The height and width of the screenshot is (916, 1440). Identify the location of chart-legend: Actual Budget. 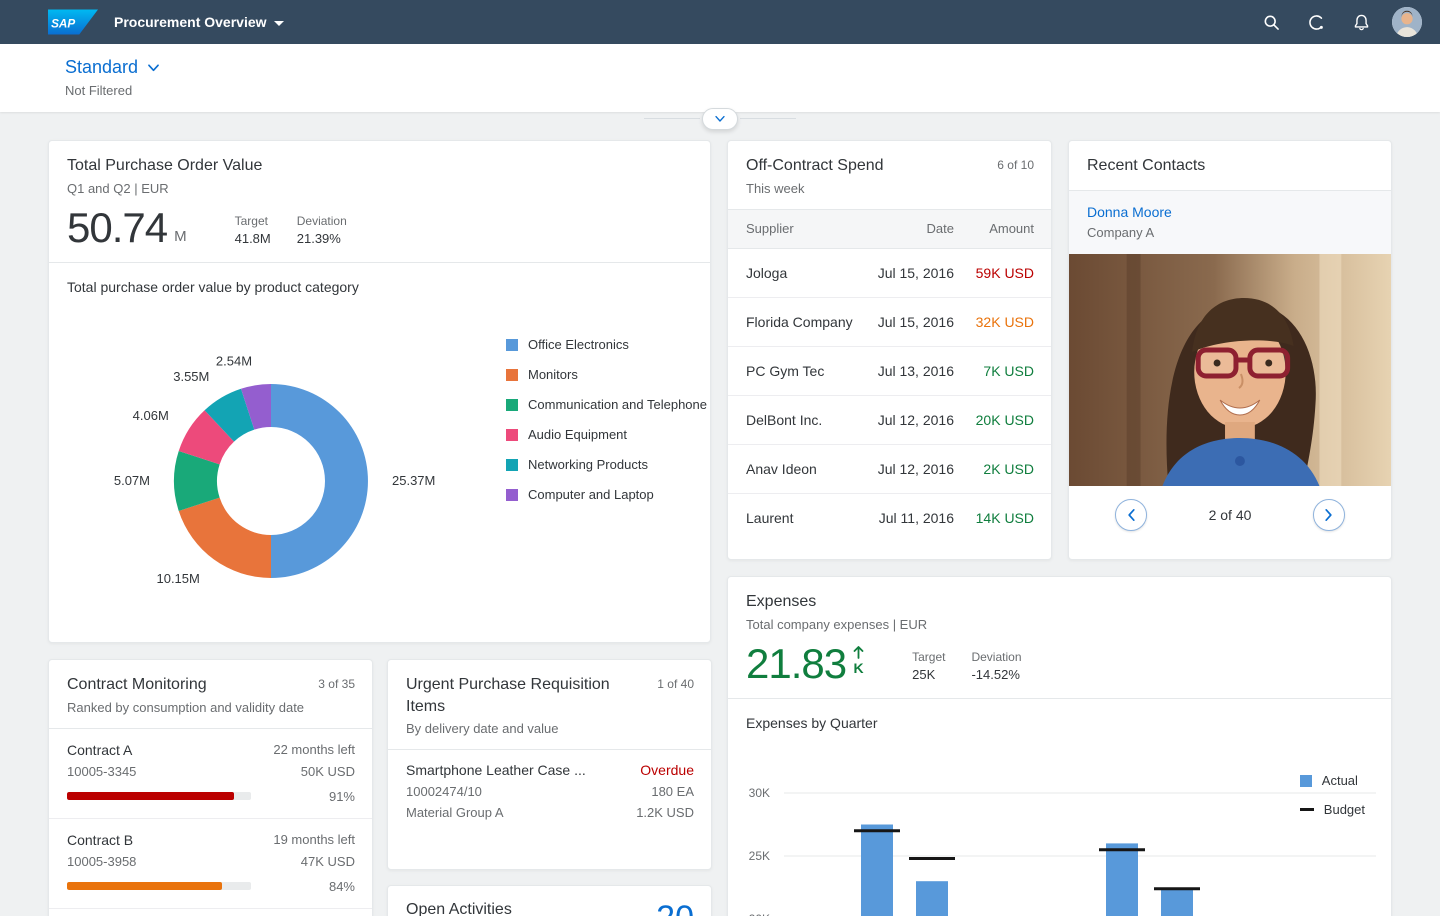
(1332, 795).